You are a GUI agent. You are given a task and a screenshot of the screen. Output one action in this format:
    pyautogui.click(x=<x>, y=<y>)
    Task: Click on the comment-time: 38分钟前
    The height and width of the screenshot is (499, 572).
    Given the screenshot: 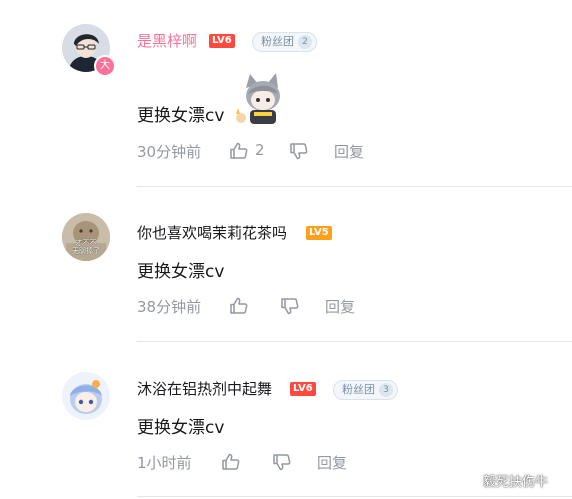 What is the action you would take?
    pyautogui.click(x=169, y=307)
    